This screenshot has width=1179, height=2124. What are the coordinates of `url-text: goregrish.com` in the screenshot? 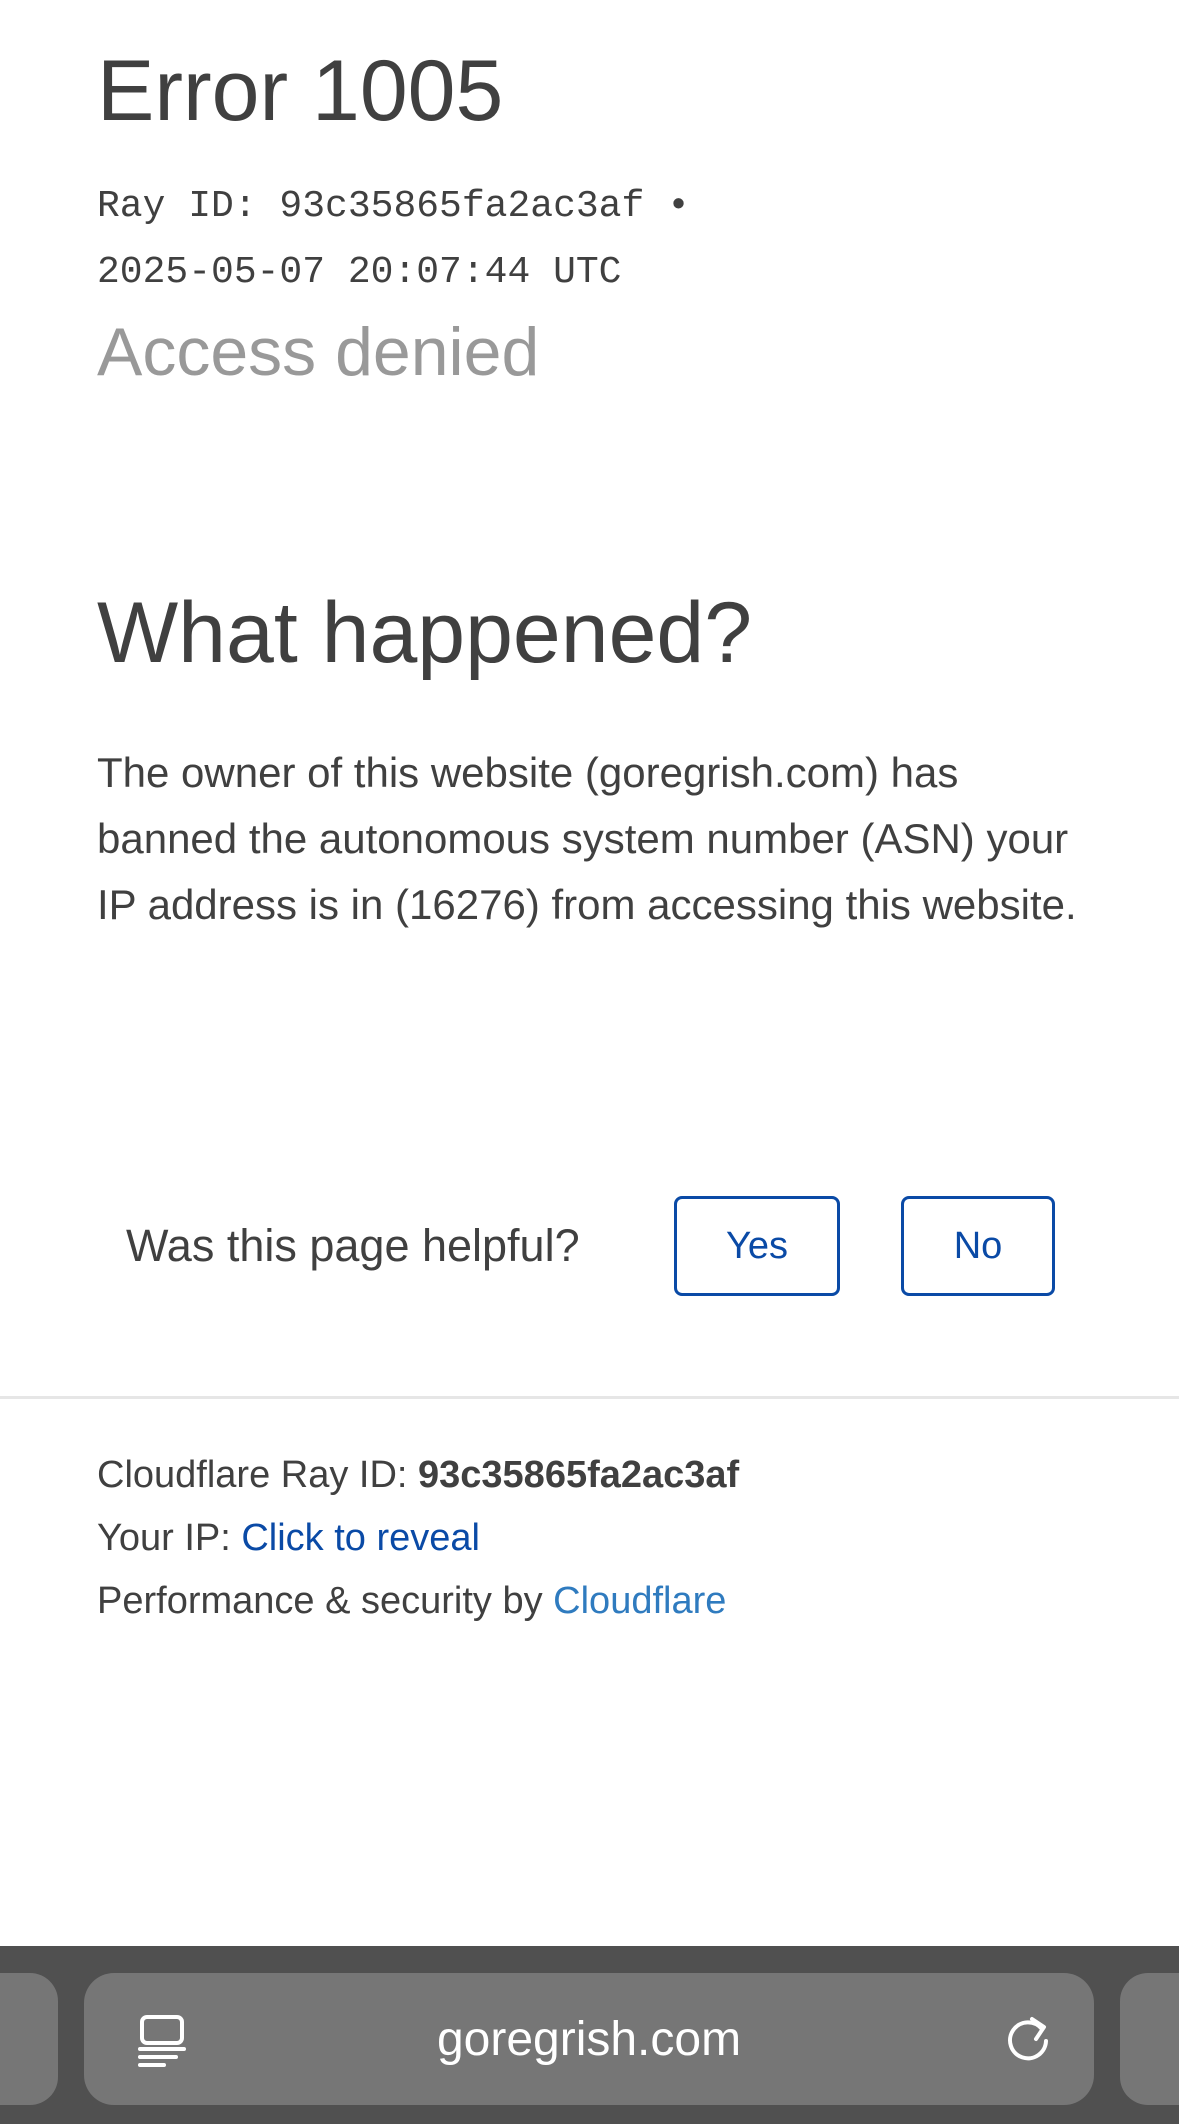 It's located at (589, 2039).